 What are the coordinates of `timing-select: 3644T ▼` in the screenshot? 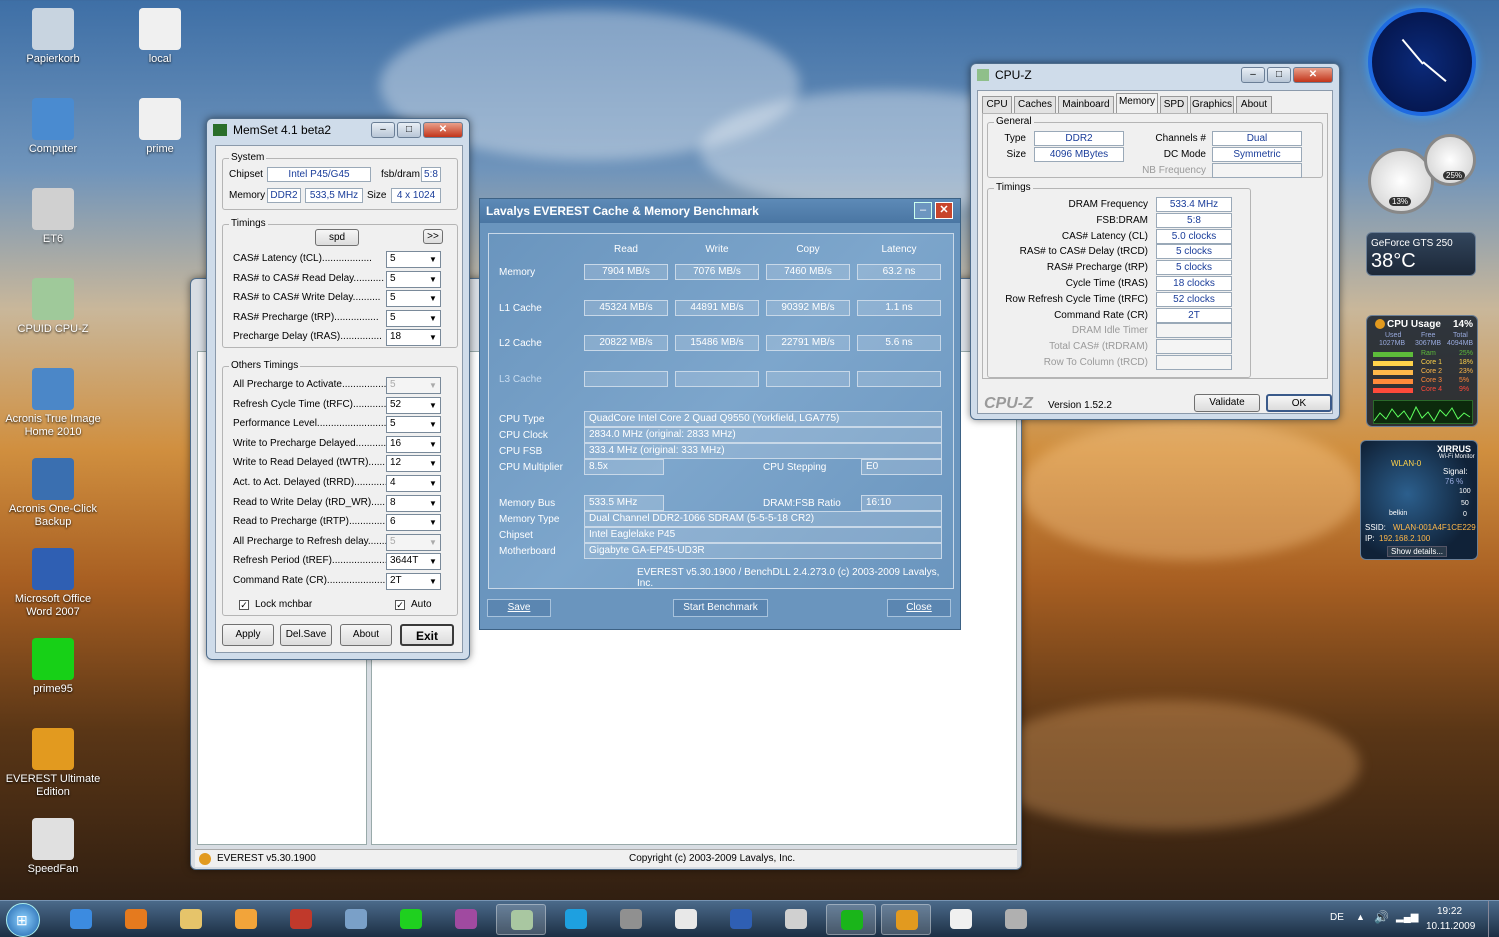 It's located at (413, 562).